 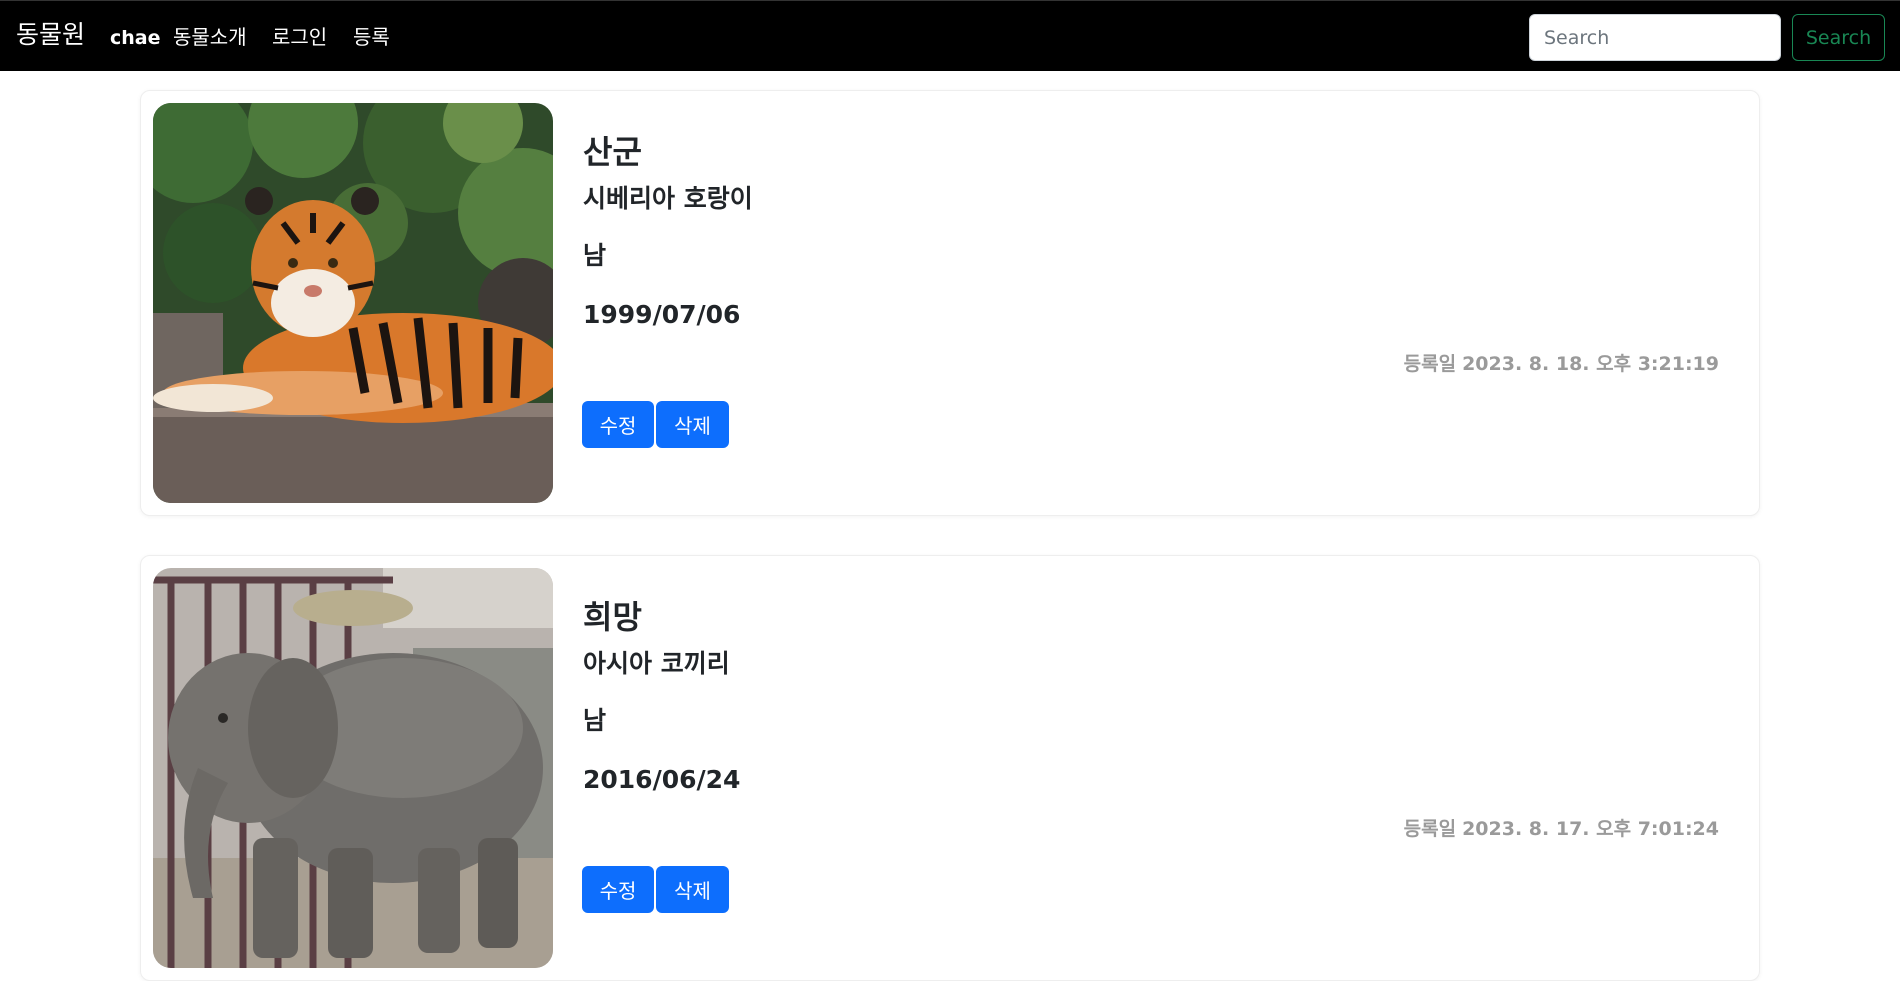 What do you see at coordinates (612, 152) in the screenshot?
I see `animal-name: 산군` at bounding box center [612, 152].